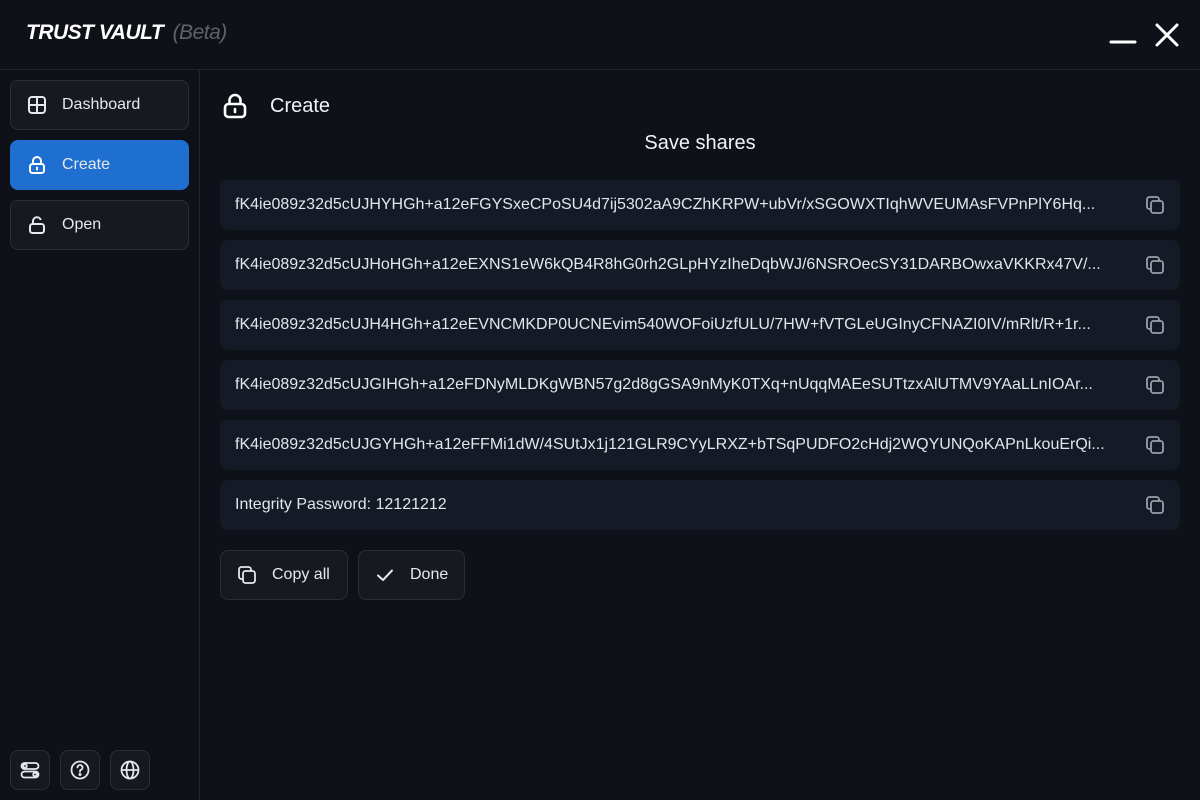 Image resolution: width=1200 pixels, height=800 pixels. I want to click on page-title: Create, so click(300, 105).